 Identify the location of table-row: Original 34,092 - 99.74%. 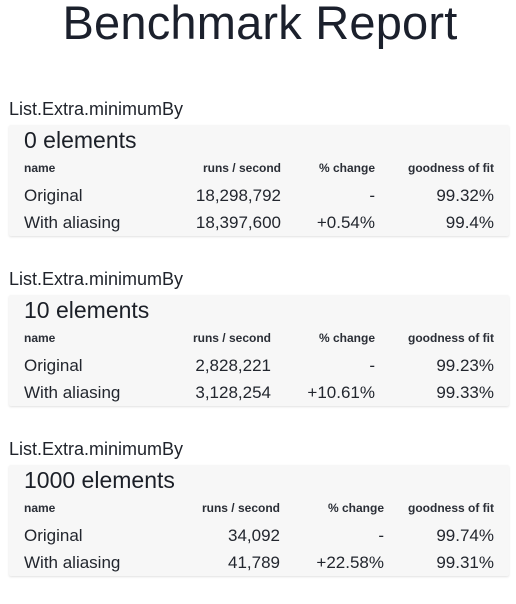
(259, 535).